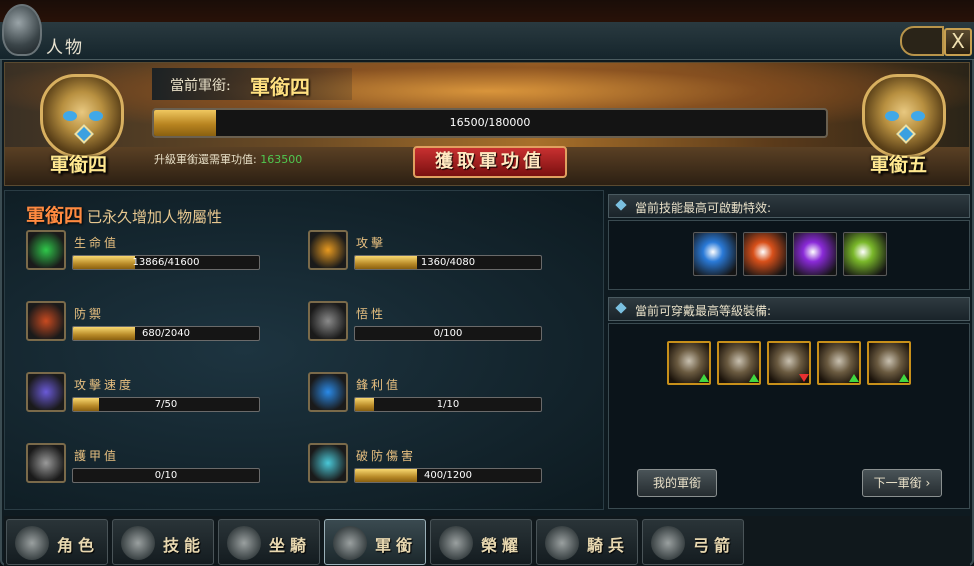 The width and height of the screenshot is (974, 566). I want to click on current-rank-label: 當前軍銜:, so click(200, 86).